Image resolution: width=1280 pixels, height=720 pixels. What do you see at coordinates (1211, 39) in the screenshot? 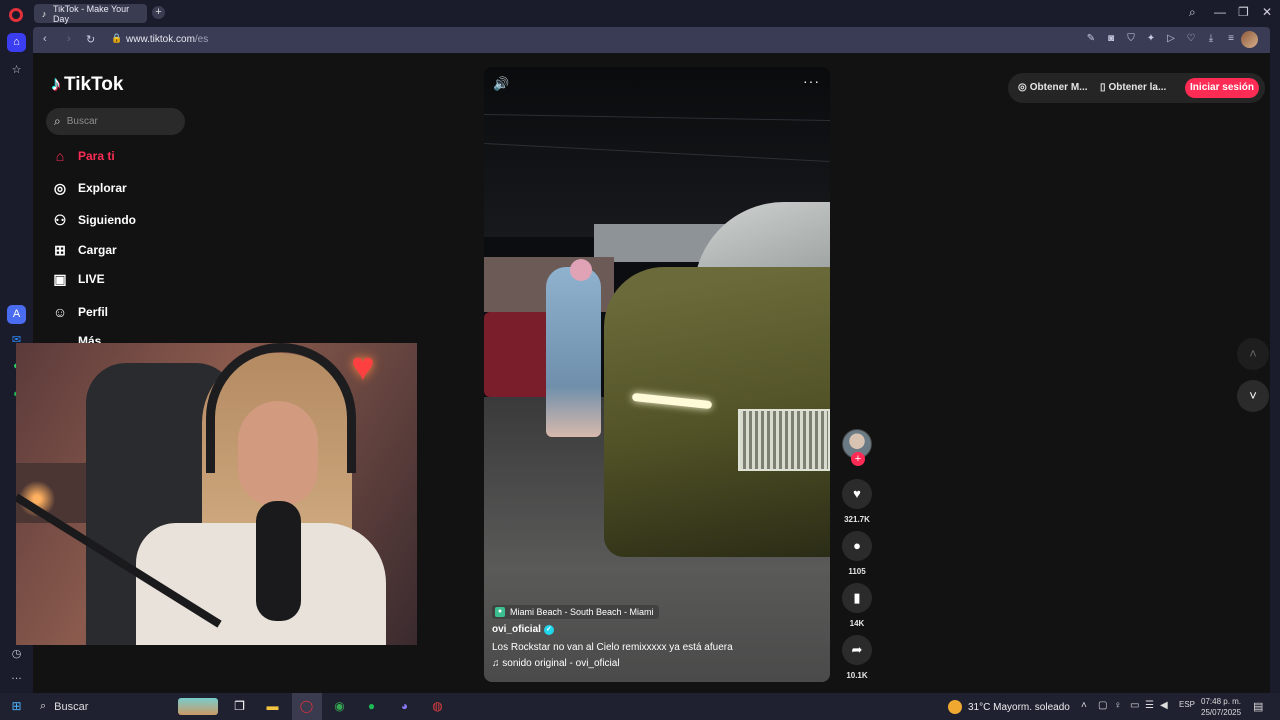
I see `download-icon: ⤓` at bounding box center [1211, 39].